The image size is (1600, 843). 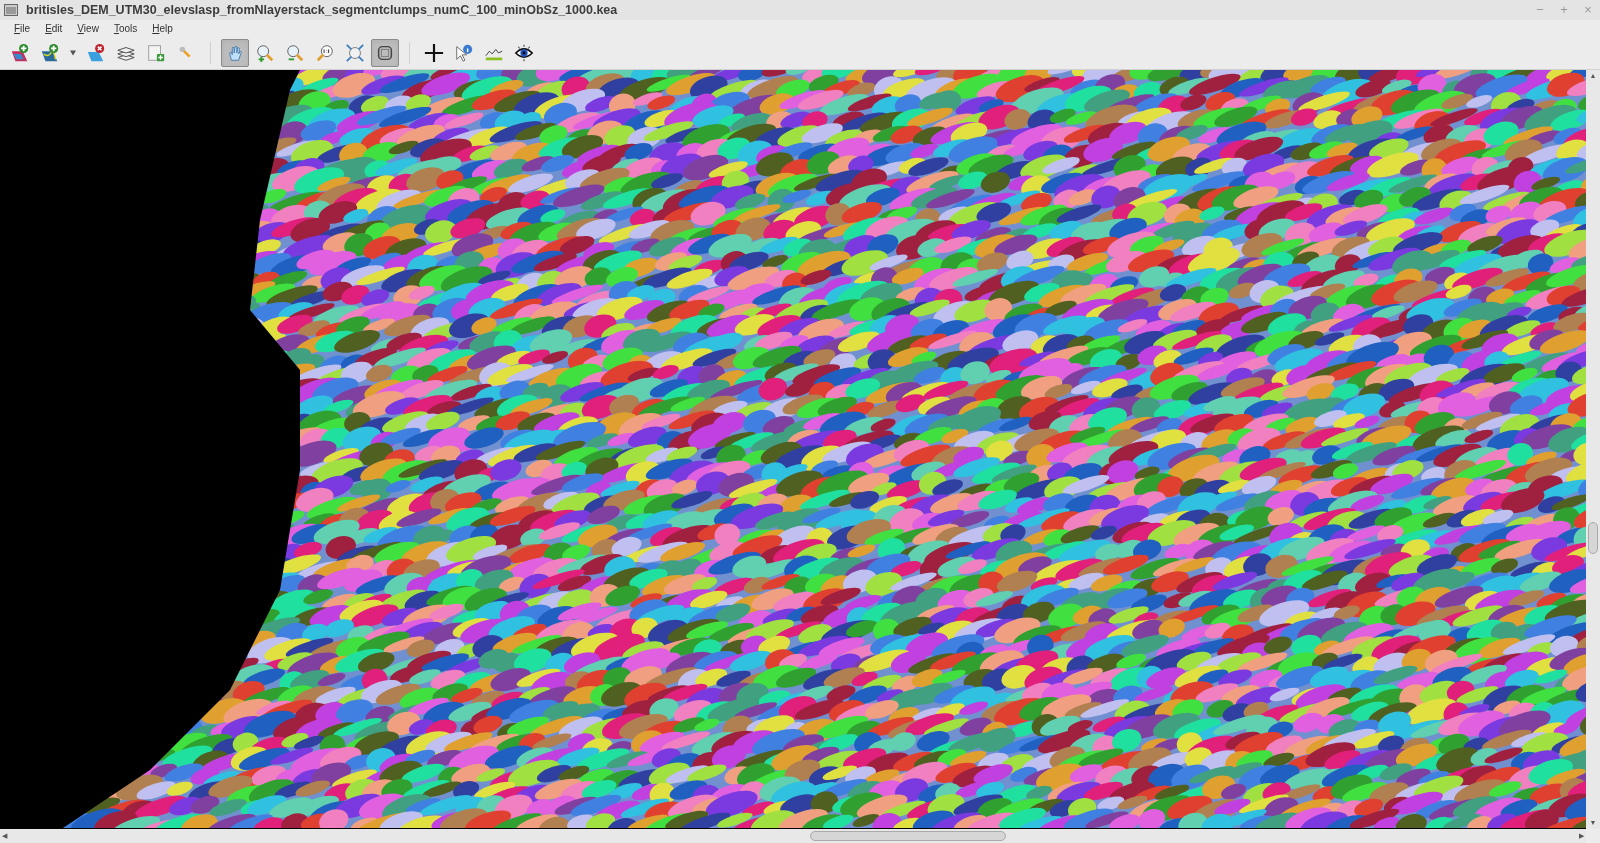 What do you see at coordinates (385, 52) in the screenshot?
I see `toolbar-button` at bounding box center [385, 52].